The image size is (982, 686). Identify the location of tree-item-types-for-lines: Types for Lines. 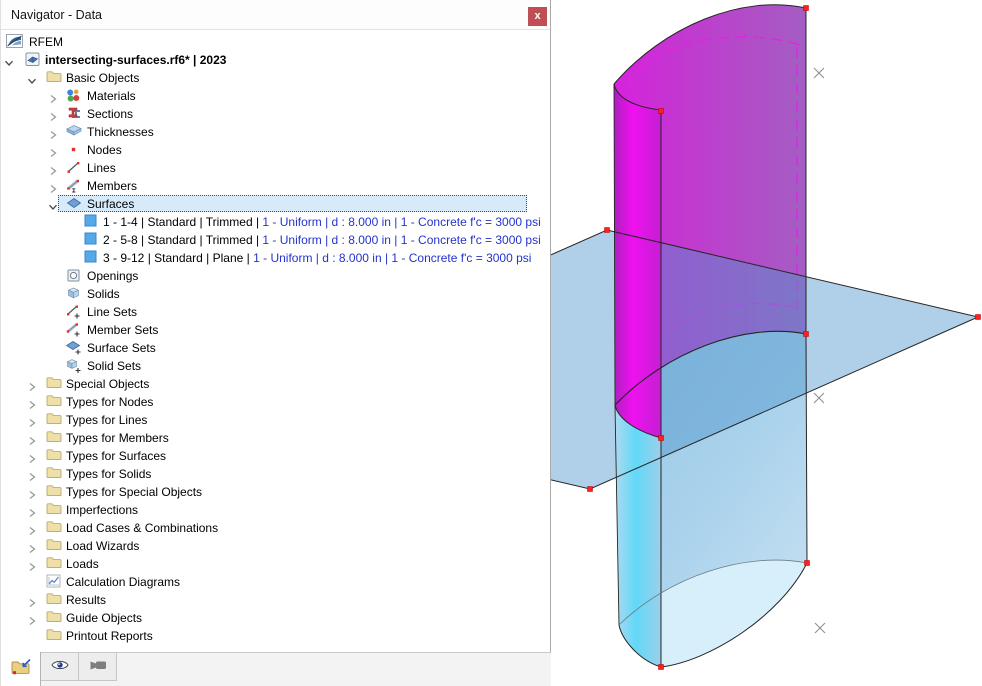
(275, 420).